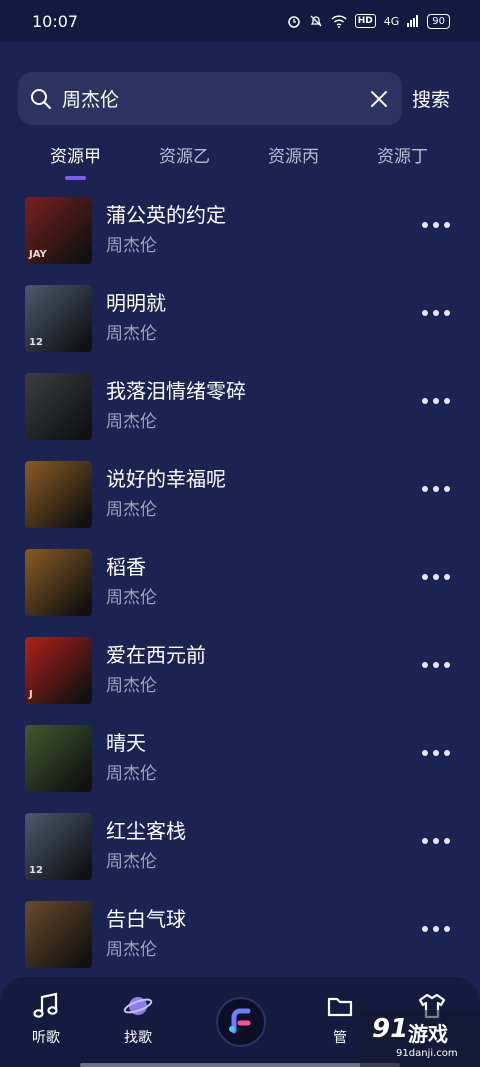 The height and width of the screenshot is (1067, 480). I want to click on nav-manage: 管, so click(340, 1019).